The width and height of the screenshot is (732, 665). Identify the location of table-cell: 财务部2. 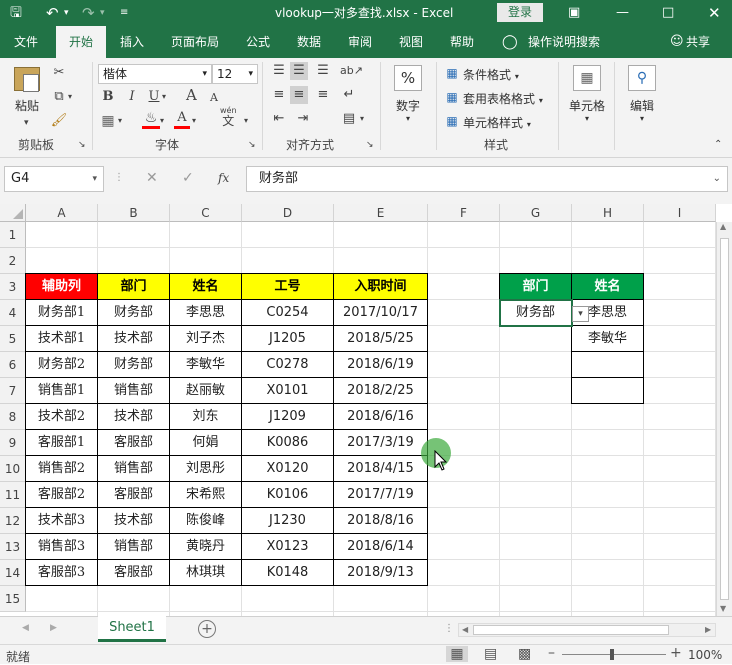
(61, 364).